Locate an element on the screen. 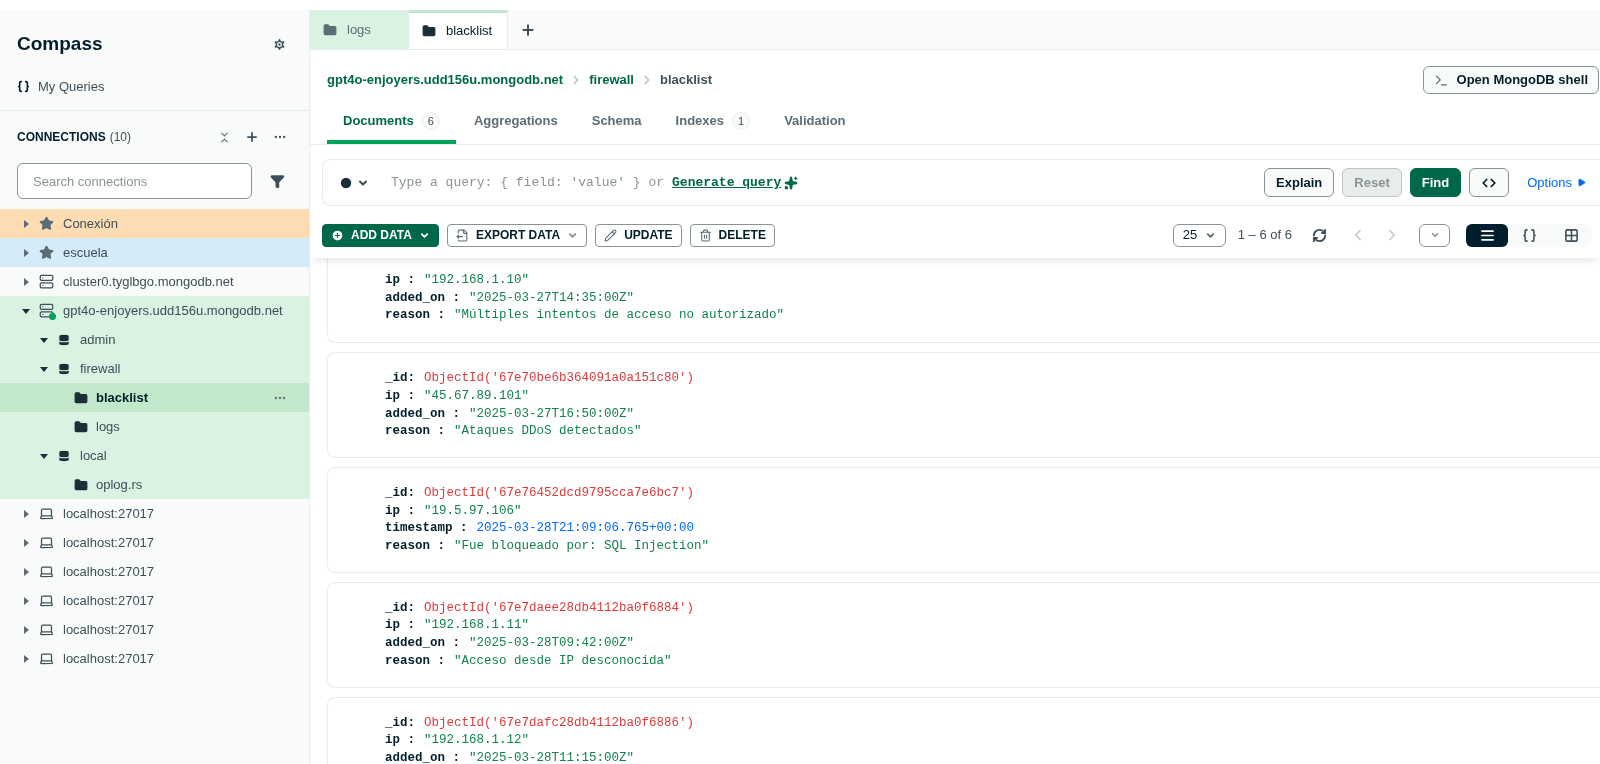 This screenshot has height=764, width=1600. add-icon is located at coordinates (252, 137).